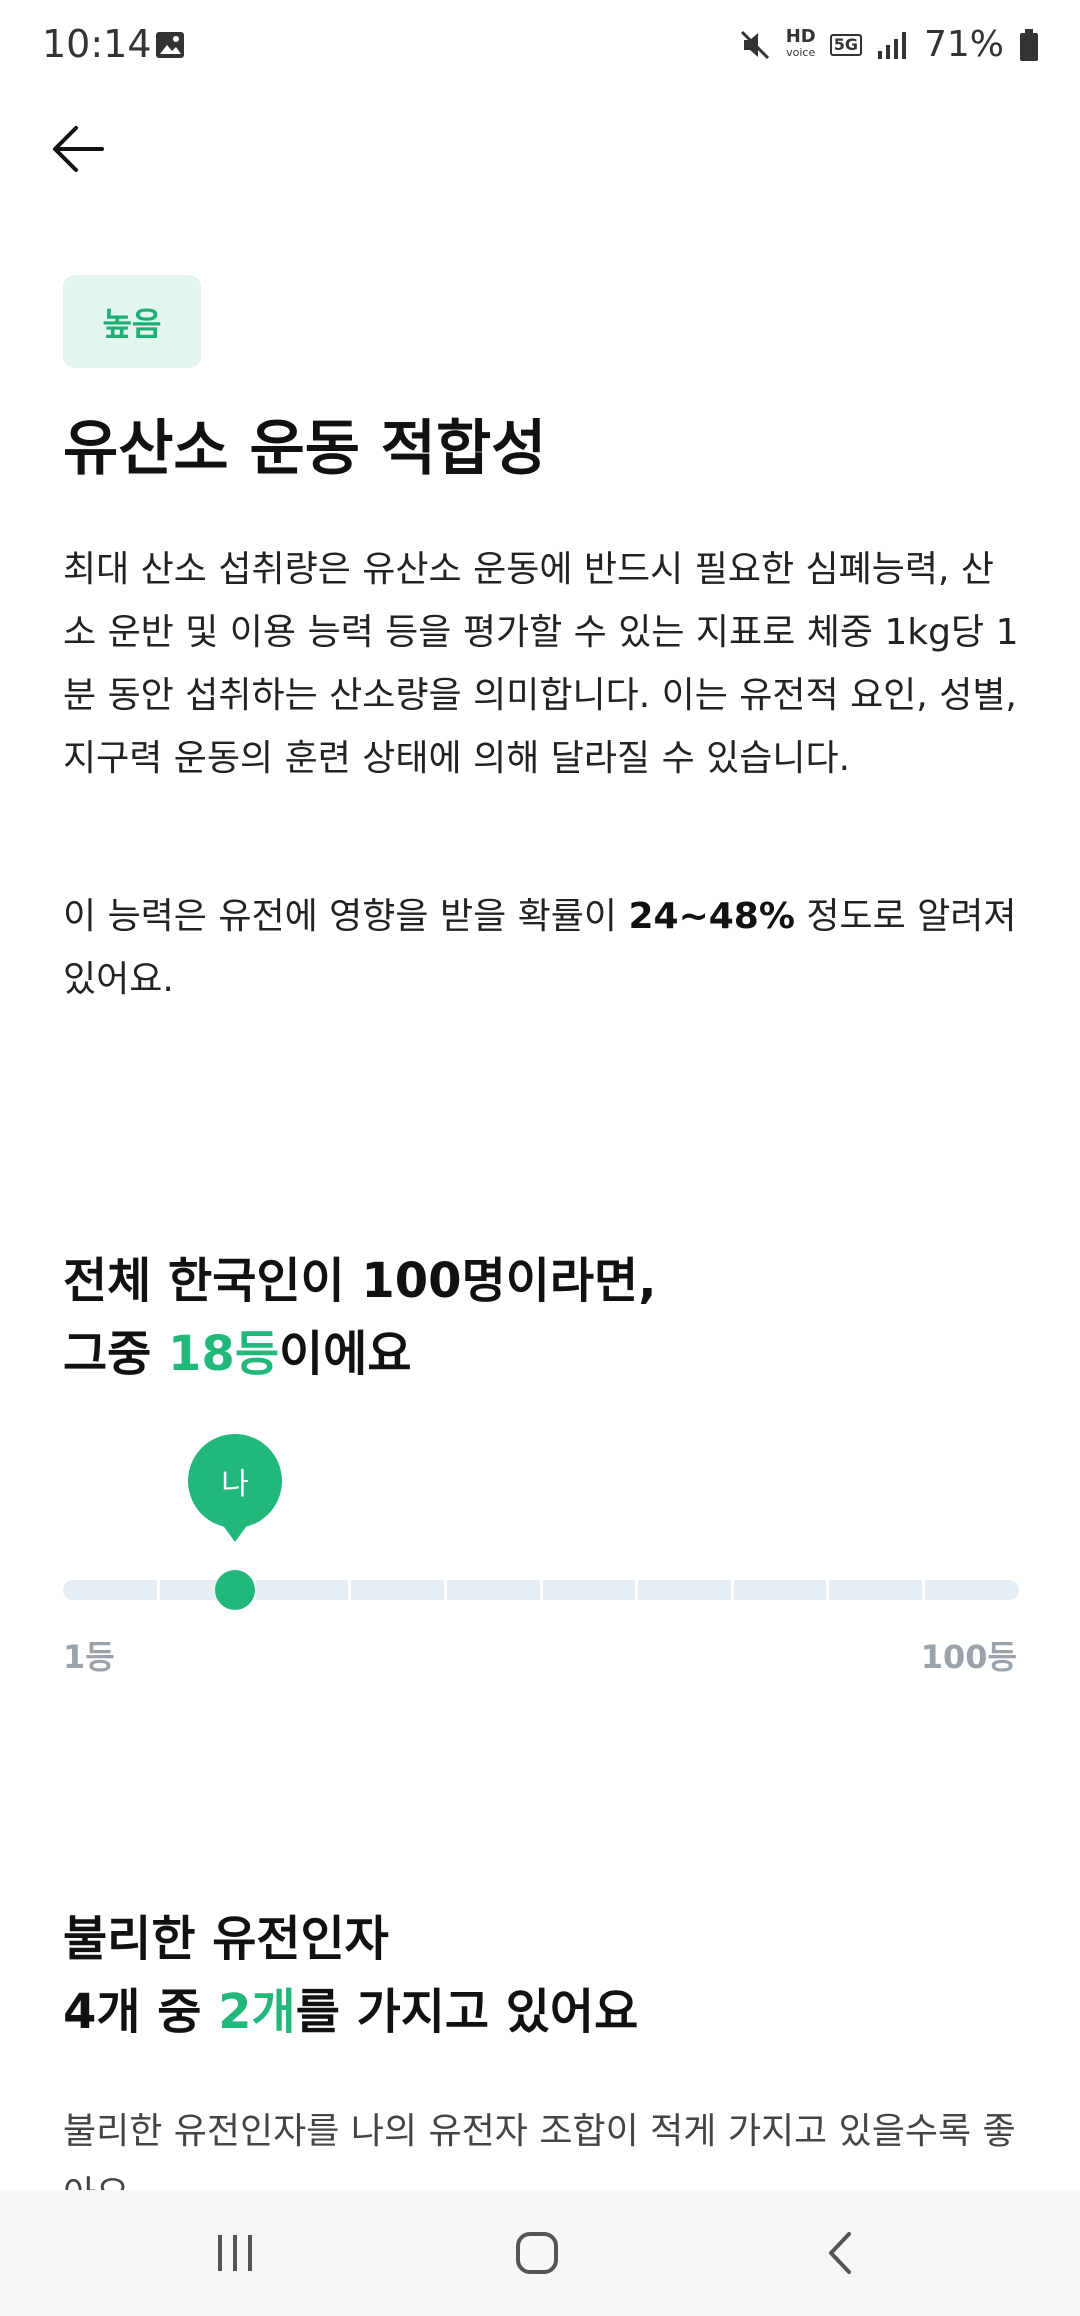 The image size is (1080, 2316). Describe the element at coordinates (963, 44) in the screenshot. I see `battery-percent: 71%` at that location.